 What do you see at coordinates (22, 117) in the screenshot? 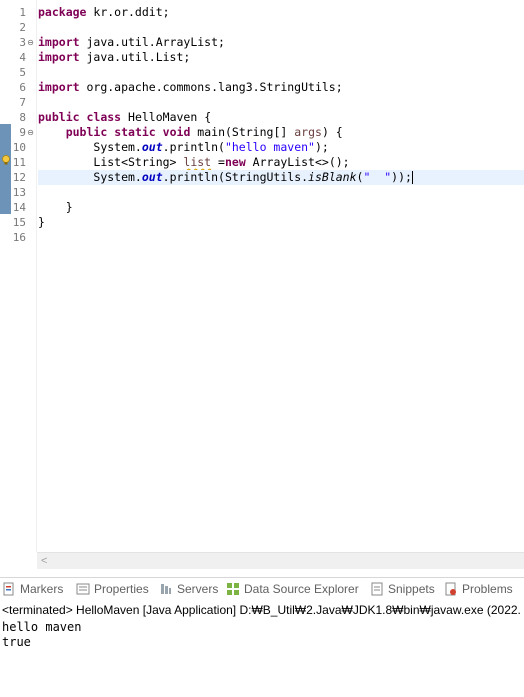
I see `line-number: 8` at bounding box center [22, 117].